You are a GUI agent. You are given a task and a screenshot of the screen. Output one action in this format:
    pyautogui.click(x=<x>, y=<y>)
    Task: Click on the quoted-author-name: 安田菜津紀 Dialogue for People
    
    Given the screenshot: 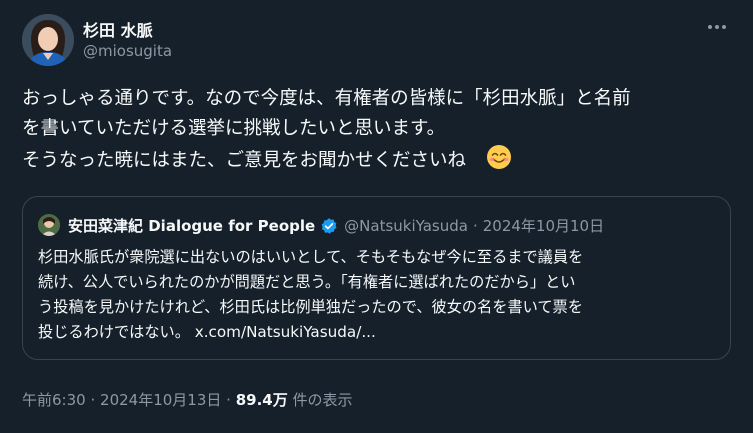 What is the action you would take?
    pyautogui.click(x=191, y=225)
    